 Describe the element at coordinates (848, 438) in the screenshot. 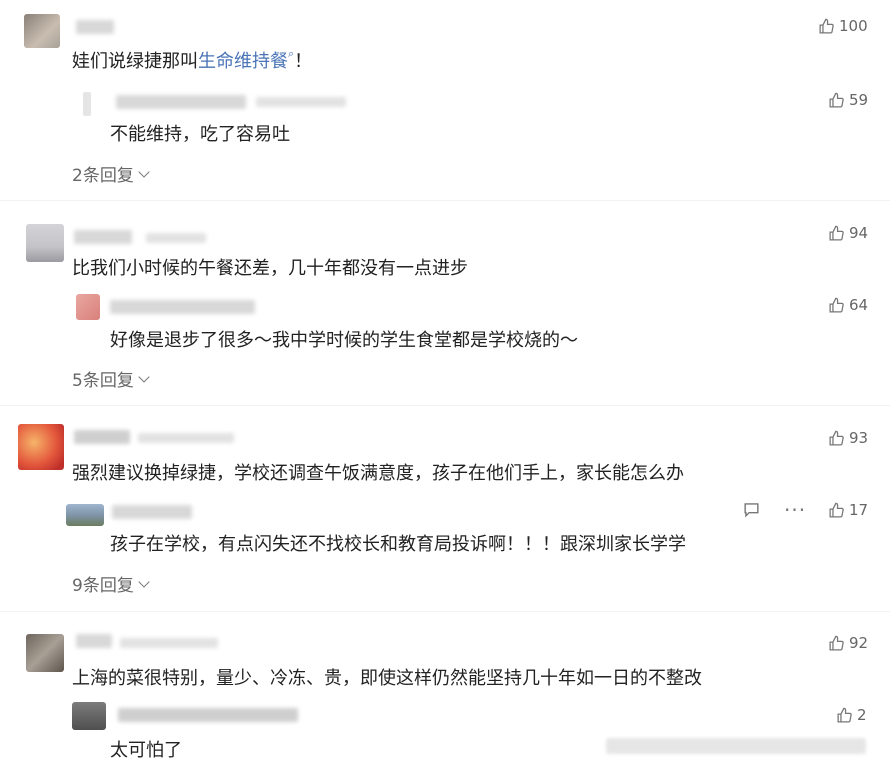

I see `like-button: 93` at that location.